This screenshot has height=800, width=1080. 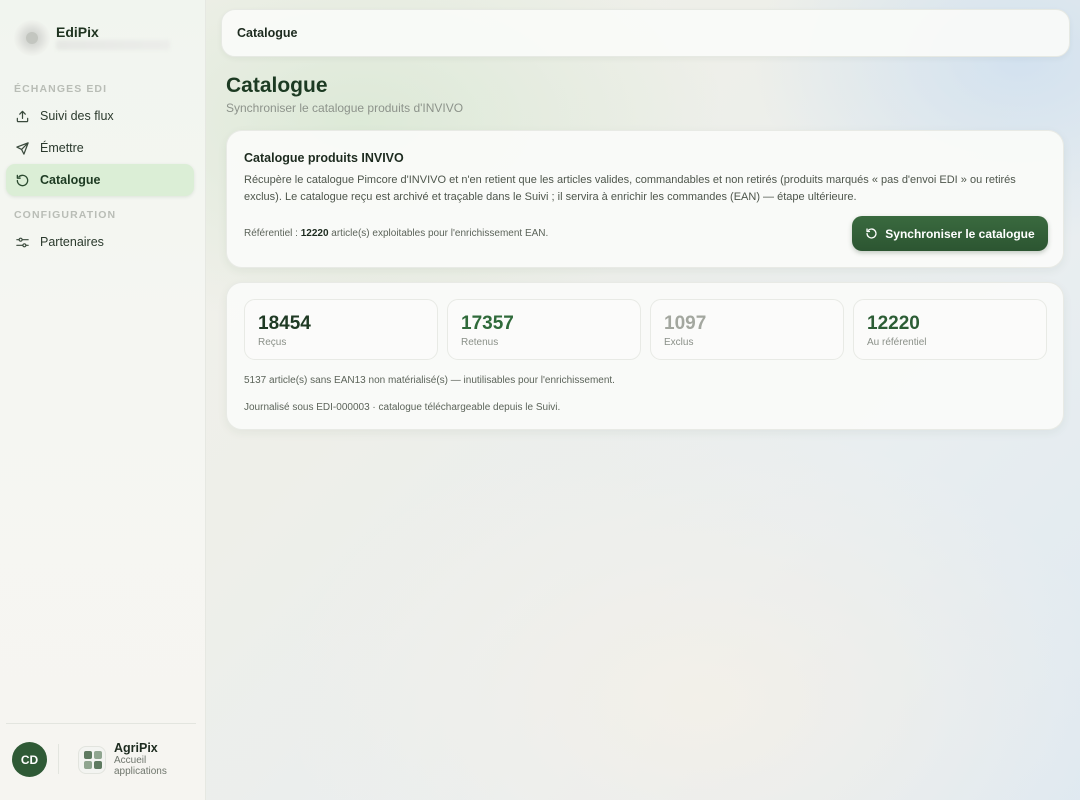 What do you see at coordinates (960, 233) in the screenshot?
I see `sync-button-label: Synchroniser le catalogue` at bounding box center [960, 233].